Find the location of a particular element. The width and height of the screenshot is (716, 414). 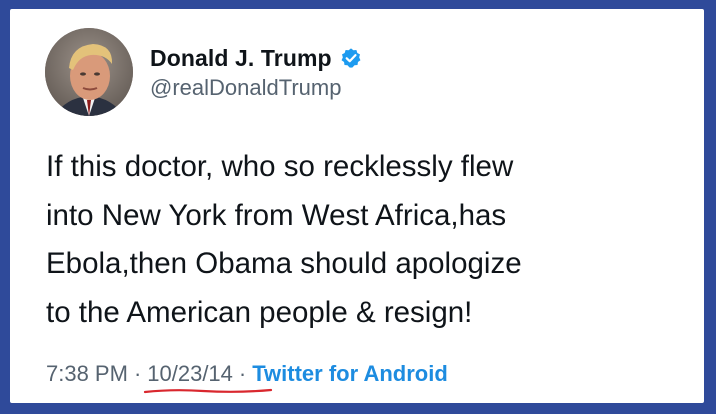

tweet-text-line: Ebola,then Obama should apologize is located at coordinates (284, 263).